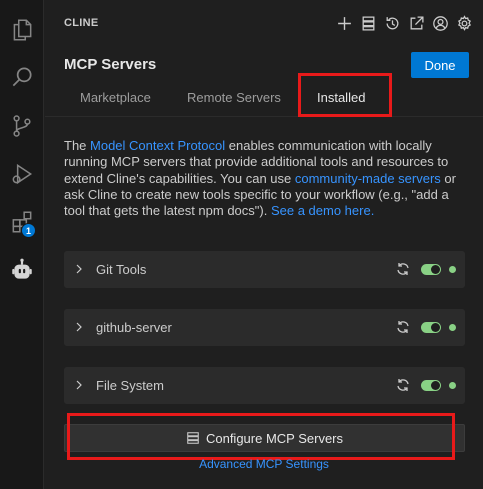 This screenshot has height=489, width=483. Describe the element at coordinates (22, 174) in the screenshot. I see `run-debug-icon` at that location.